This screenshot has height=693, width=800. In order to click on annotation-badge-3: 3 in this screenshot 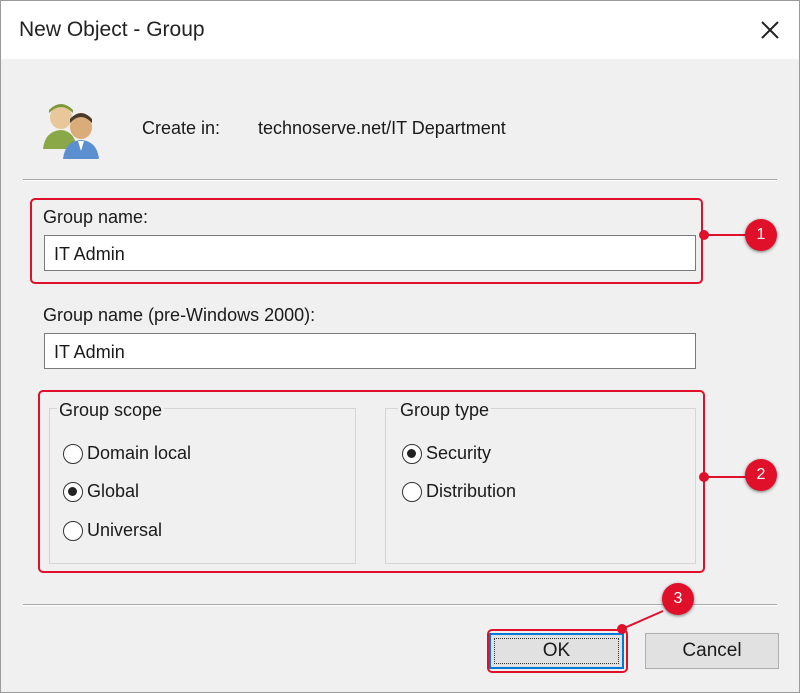, I will do `click(678, 599)`.